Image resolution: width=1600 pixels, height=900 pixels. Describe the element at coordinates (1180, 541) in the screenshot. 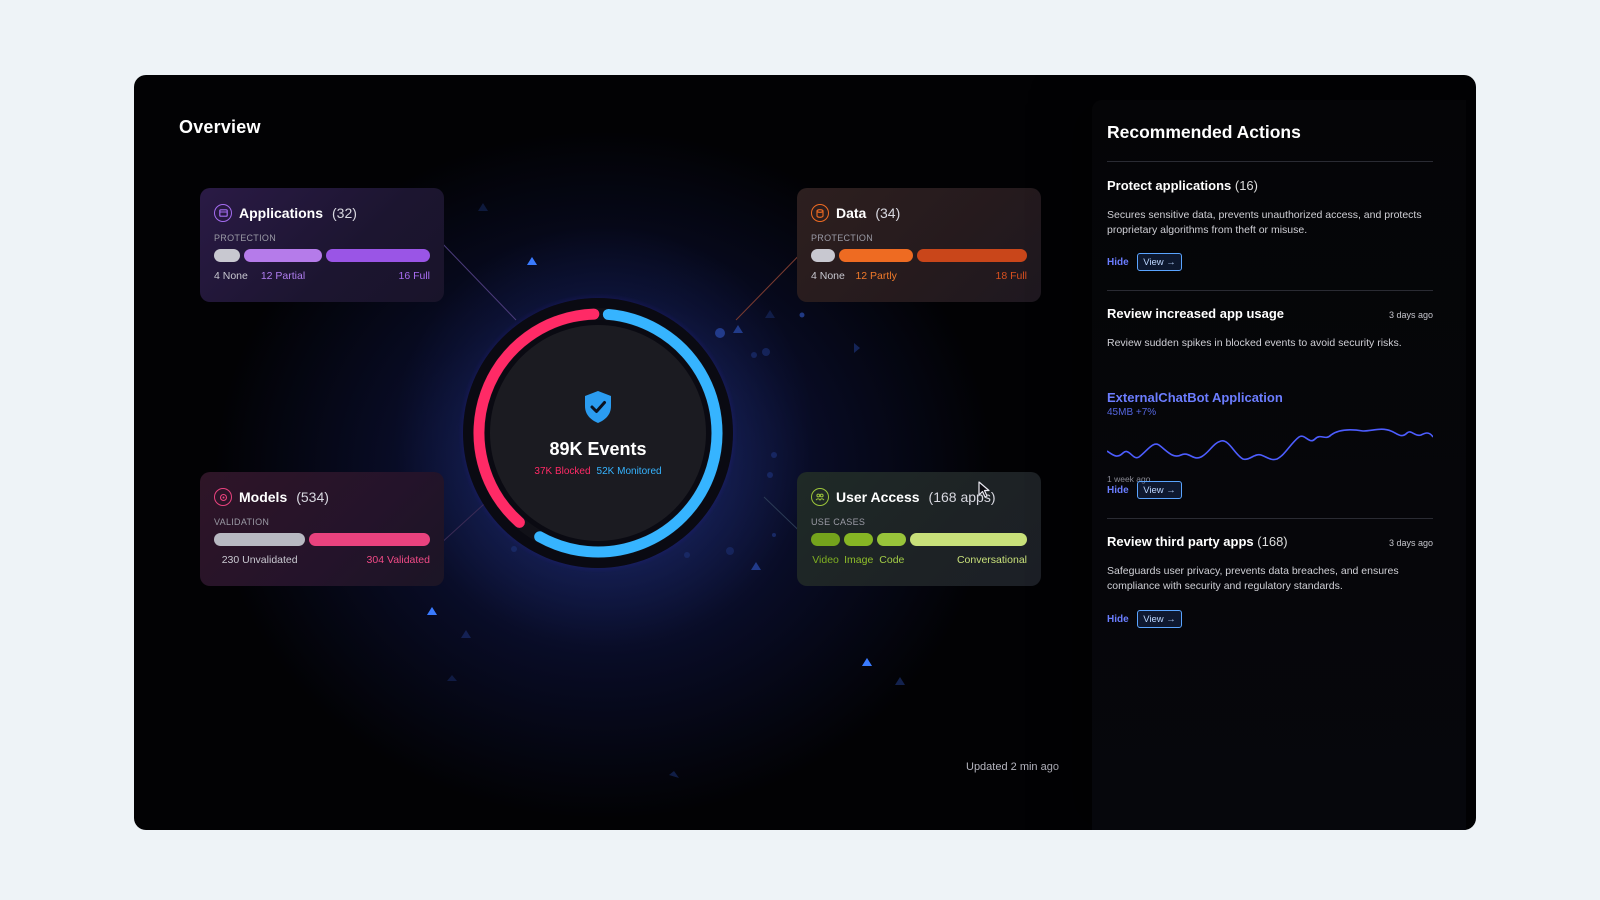

I see `action-title-text: Review third party apps` at that location.